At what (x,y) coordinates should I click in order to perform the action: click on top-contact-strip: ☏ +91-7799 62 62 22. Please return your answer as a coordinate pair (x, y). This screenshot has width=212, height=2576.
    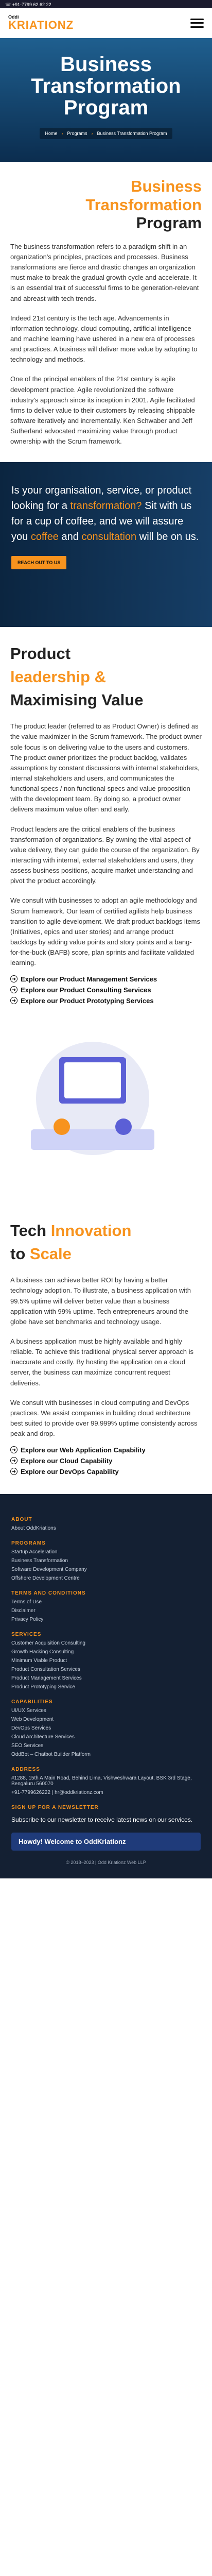
    Looking at the image, I should click on (106, 4).